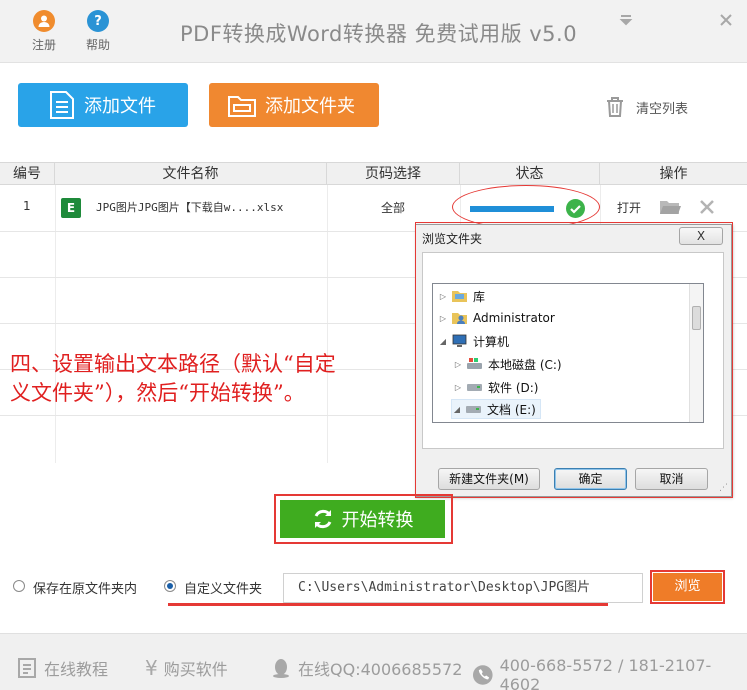  I want to click on start-conversion-button: 开始转换, so click(362, 519).